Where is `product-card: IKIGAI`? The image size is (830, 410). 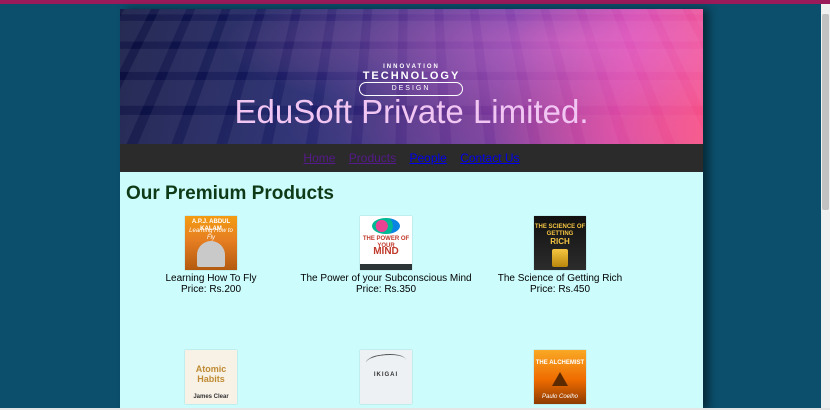 product-card: IKIGAI is located at coordinates (386, 377).